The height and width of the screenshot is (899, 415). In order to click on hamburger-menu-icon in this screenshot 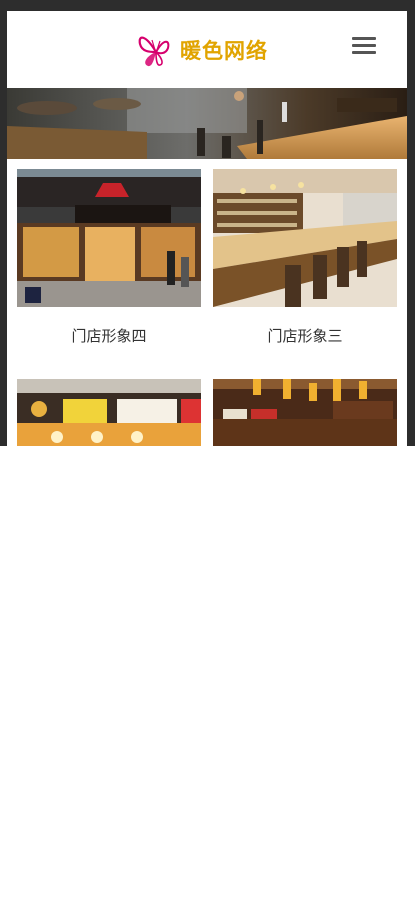, I will do `click(364, 47)`.